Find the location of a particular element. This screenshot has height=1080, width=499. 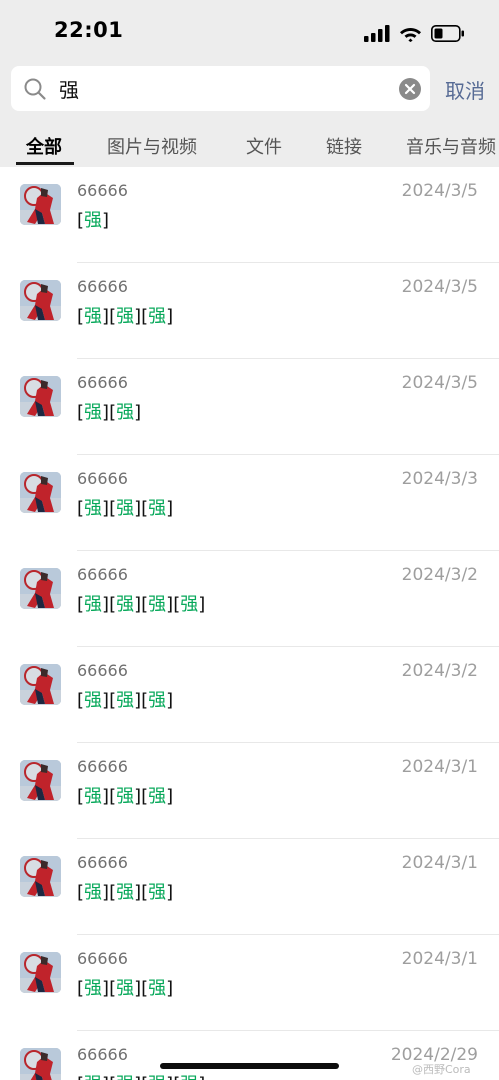

search-result-item: 66666 2024/3/3 [强][强][强] is located at coordinates (249, 503).